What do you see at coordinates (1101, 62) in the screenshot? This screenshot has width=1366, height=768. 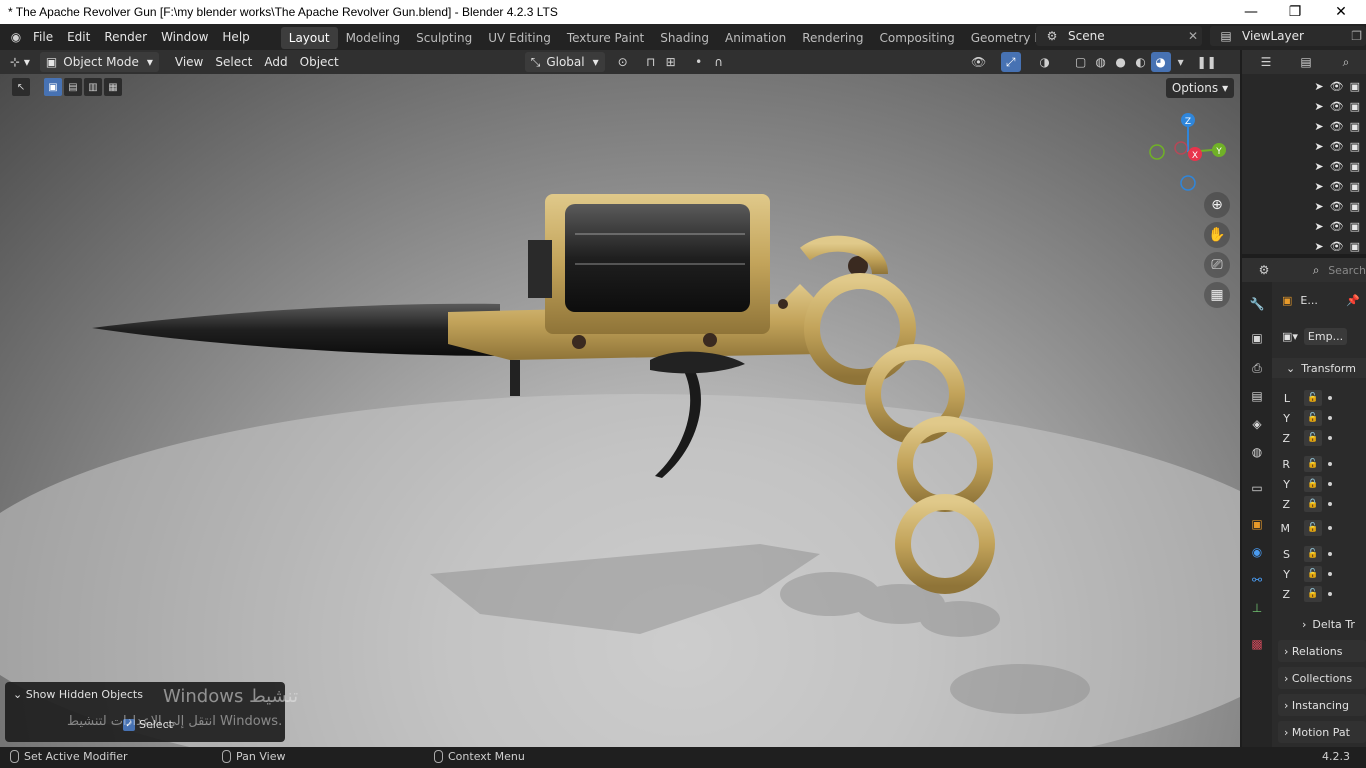 I see `wireframe-shading-icon: ◍` at bounding box center [1101, 62].